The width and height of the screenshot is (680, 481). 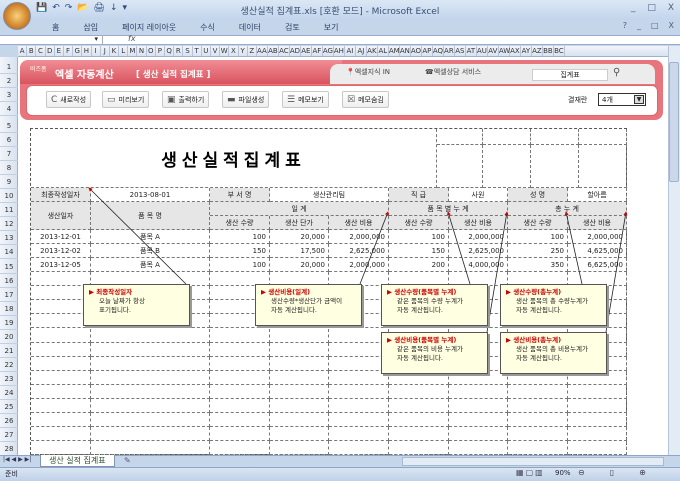 I want to click on horizontal-scrollbar, so click(x=533, y=461).